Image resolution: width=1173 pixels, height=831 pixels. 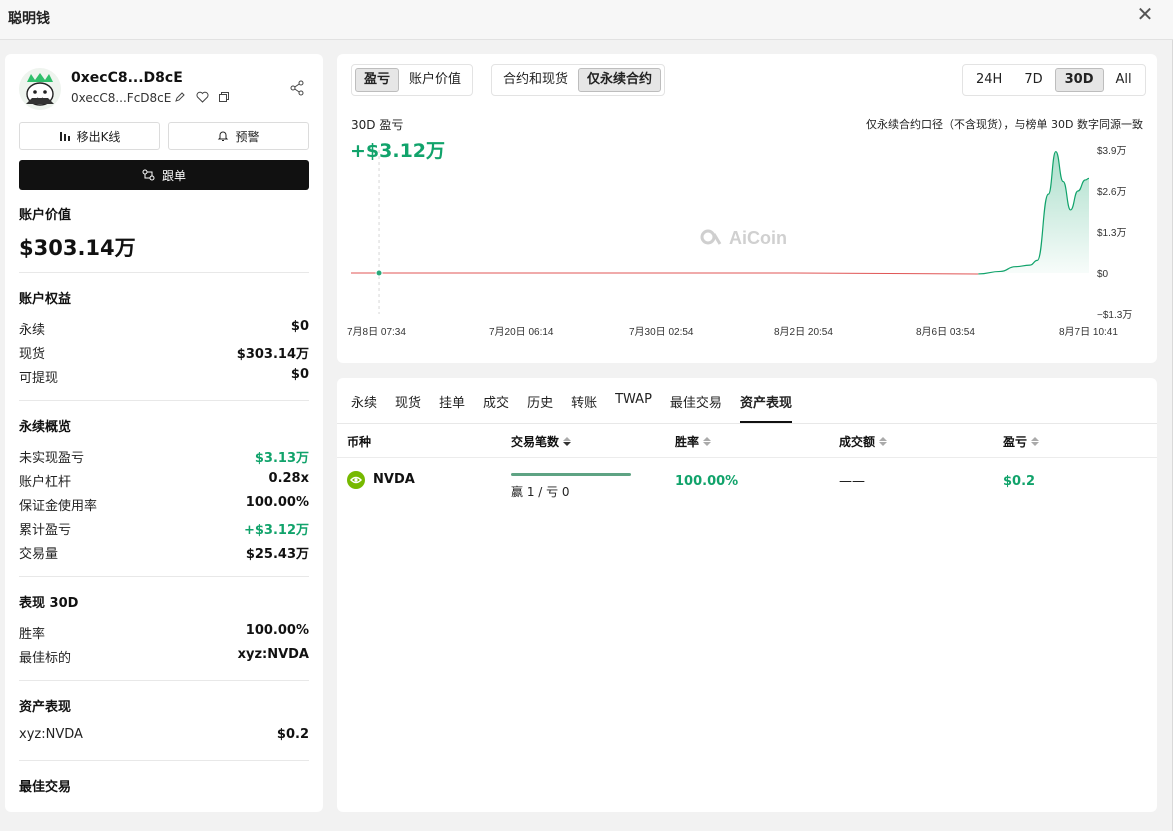 I want to click on header-volume: 成交额, so click(x=863, y=441).